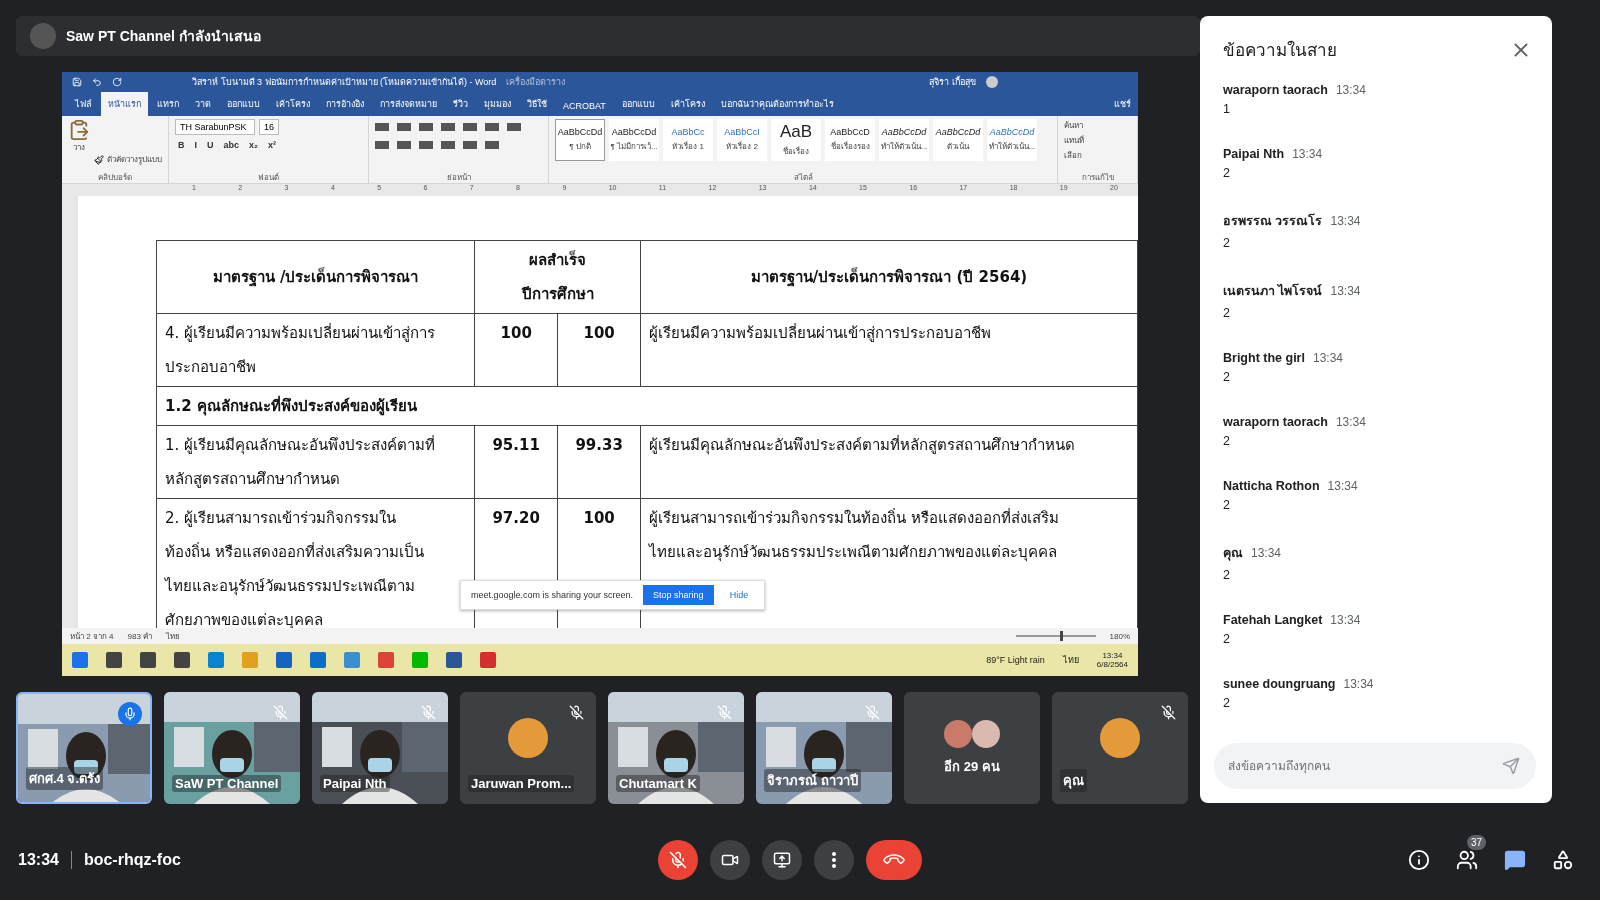  What do you see at coordinates (77, 82) in the screenshot?
I see `save-icon` at bounding box center [77, 82].